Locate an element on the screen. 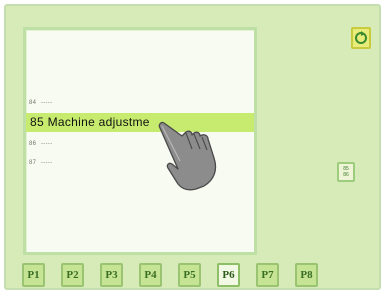 The image size is (385, 293). tab-p3: P3 is located at coordinates (111, 275).